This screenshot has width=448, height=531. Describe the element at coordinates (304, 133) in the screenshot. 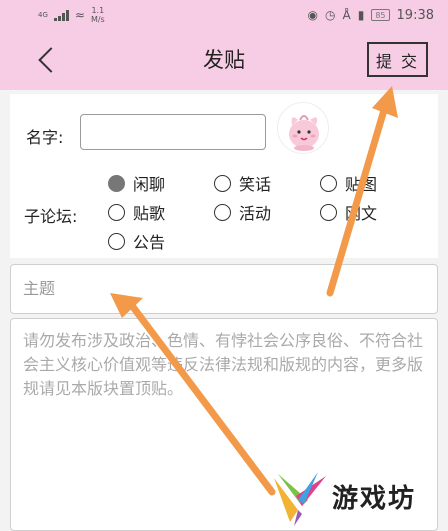

I see `pink-creature-avatar-icon` at that location.